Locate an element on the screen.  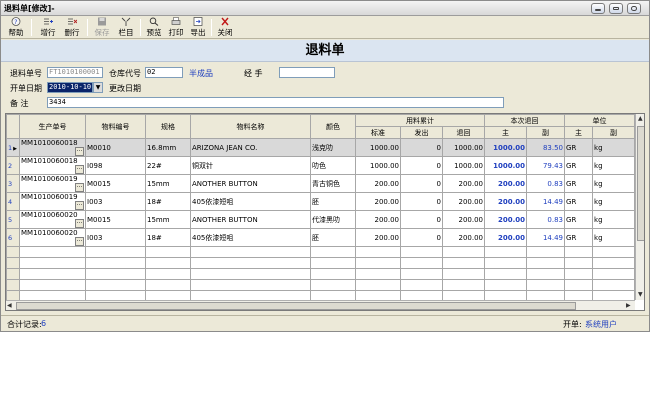
close-button: 关闭 is located at coordinates (225, 27).